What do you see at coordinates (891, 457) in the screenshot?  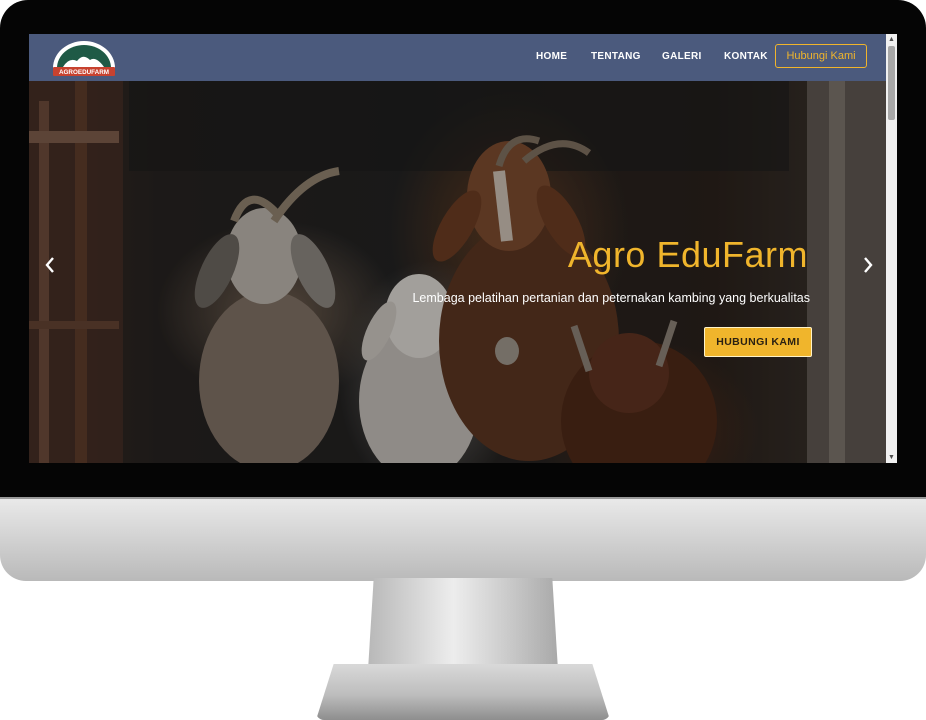 I see `scroll-down-icon: ▼` at bounding box center [891, 457].